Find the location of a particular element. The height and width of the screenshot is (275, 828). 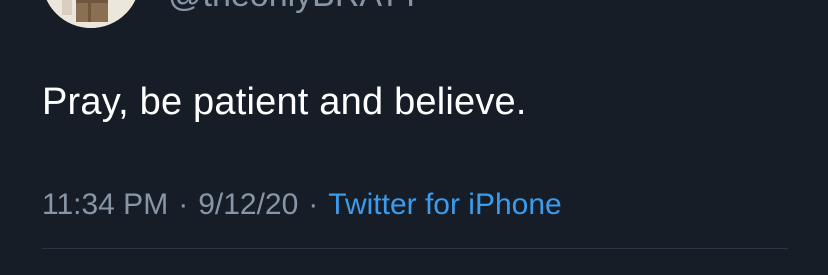

tweet-time: 11:34 PM is located at coordinates (105, 204).